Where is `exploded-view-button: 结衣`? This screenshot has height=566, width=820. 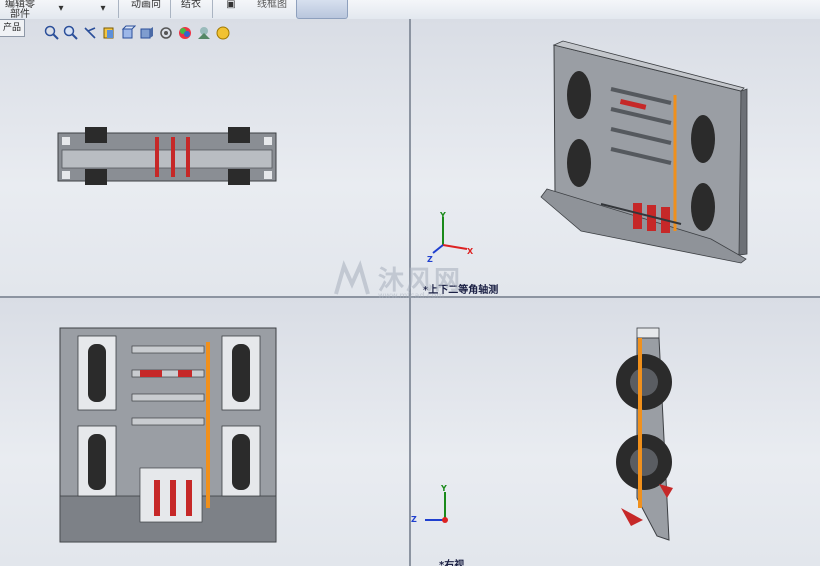
exploded-view-button: 结衣 is located at coordinates (191, 9).